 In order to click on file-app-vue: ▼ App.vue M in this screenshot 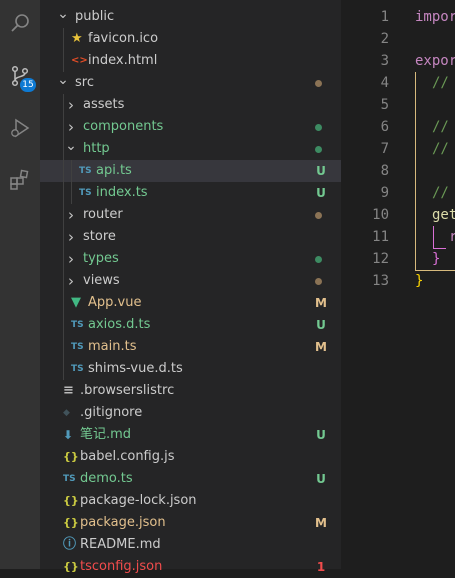, I will do `click(190, 303)`.